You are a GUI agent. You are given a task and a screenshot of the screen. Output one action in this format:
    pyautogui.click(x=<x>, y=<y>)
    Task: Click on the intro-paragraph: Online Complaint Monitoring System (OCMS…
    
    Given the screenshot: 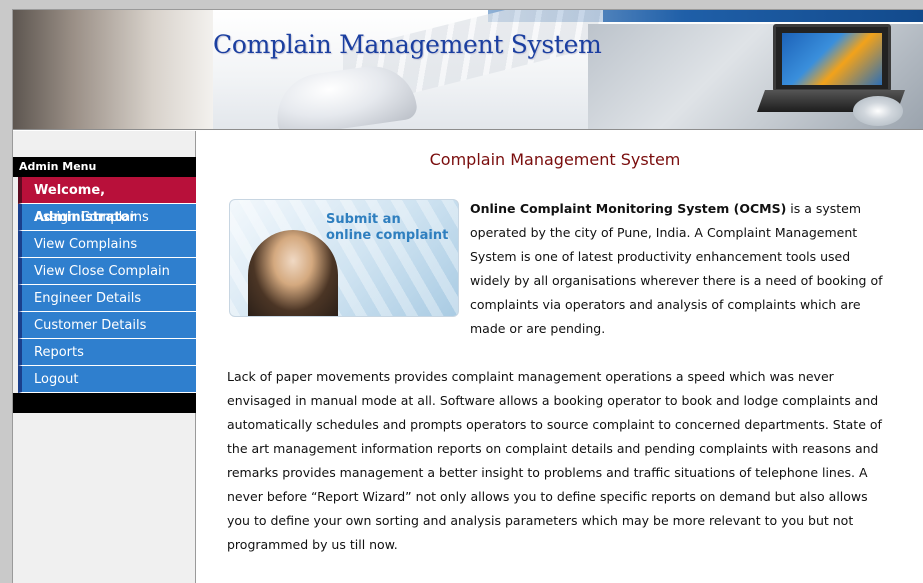 What is the action you would take?
    pyautogui.click(x=680, y=269)
    